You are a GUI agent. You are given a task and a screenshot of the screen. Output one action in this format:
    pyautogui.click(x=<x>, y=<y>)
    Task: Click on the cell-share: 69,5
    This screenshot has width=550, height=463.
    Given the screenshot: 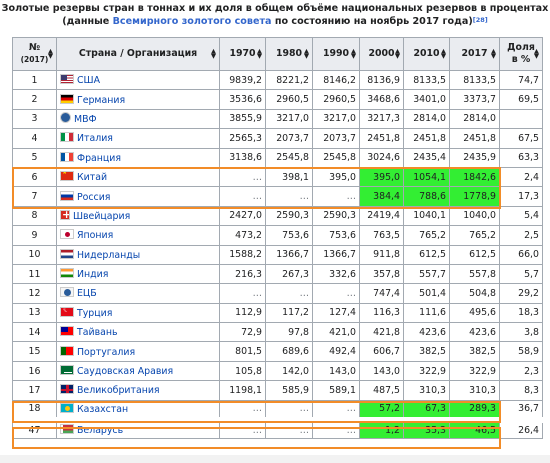 What is the action you would take?
    pyautogui.click(x=521, y=99)
    